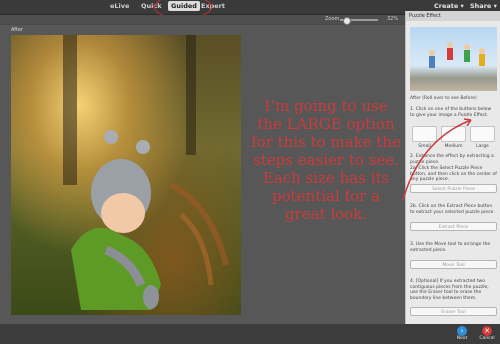  Describe the element at coordinates (453, 146) in the screenshot. I see `medium-label: Medium` at that location.